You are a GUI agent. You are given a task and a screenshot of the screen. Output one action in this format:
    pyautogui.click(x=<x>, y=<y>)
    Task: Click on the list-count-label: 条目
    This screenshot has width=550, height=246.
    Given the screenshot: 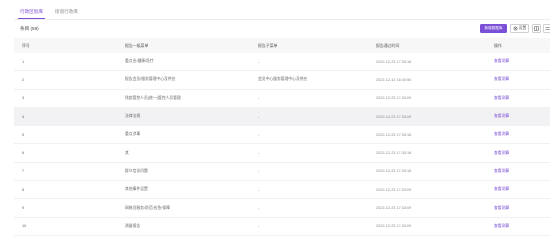 What is the action you would take?
    pyautogui.click(x=25, y=28)
    